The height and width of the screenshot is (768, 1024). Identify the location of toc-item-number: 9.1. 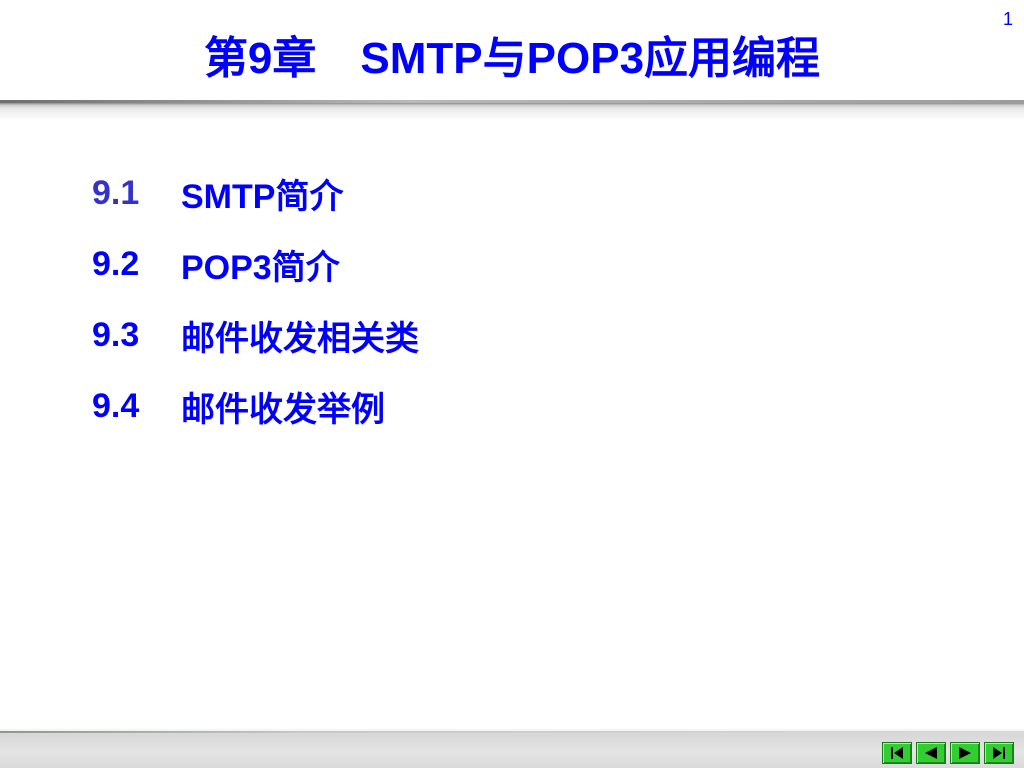
(116, 193).